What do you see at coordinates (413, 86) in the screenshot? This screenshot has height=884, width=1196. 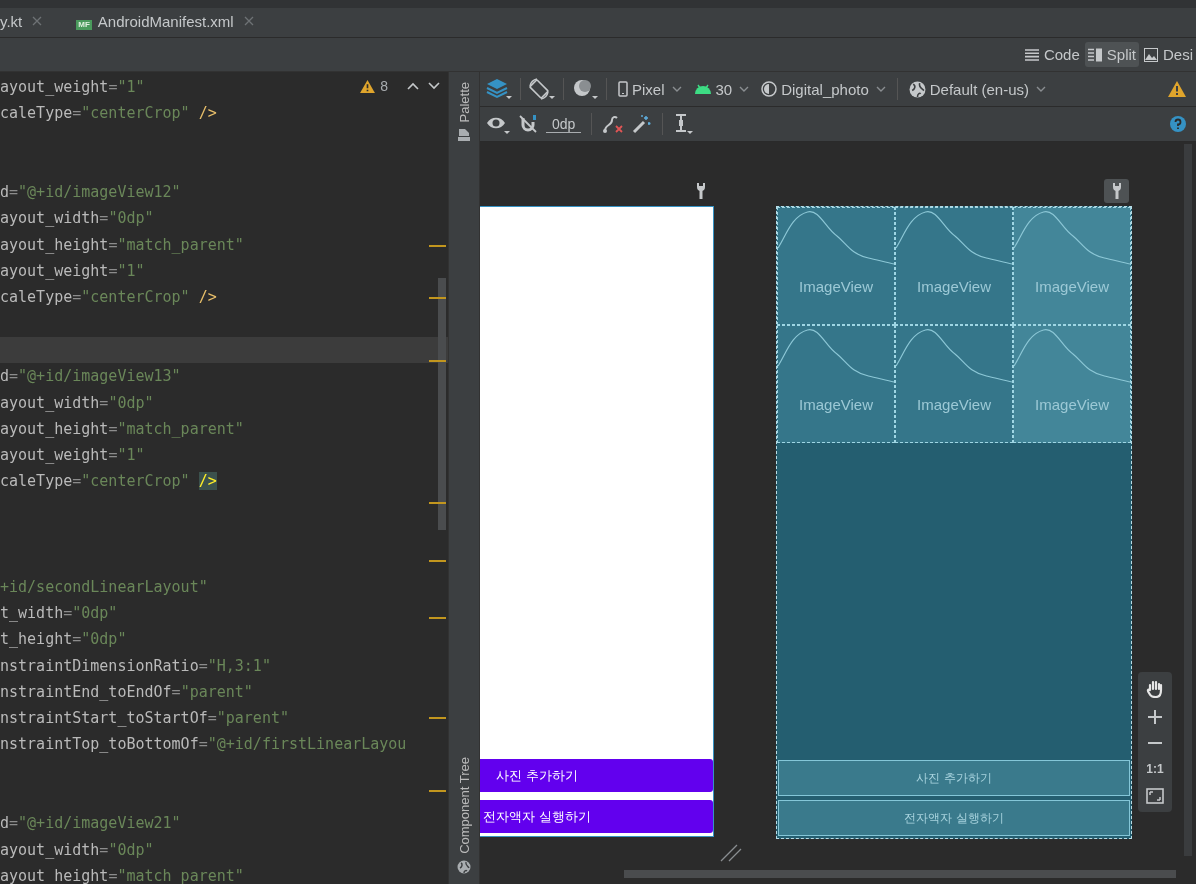 I see `previous-icon` at bounding box center [413, 86].